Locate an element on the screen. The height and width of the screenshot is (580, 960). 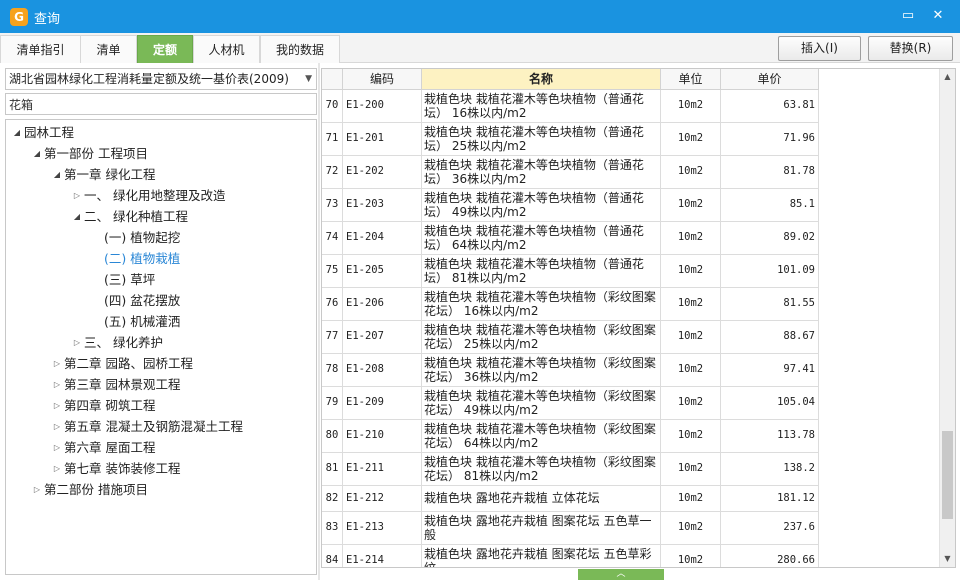
scroll-thumb is located at coordinates (947, 475).